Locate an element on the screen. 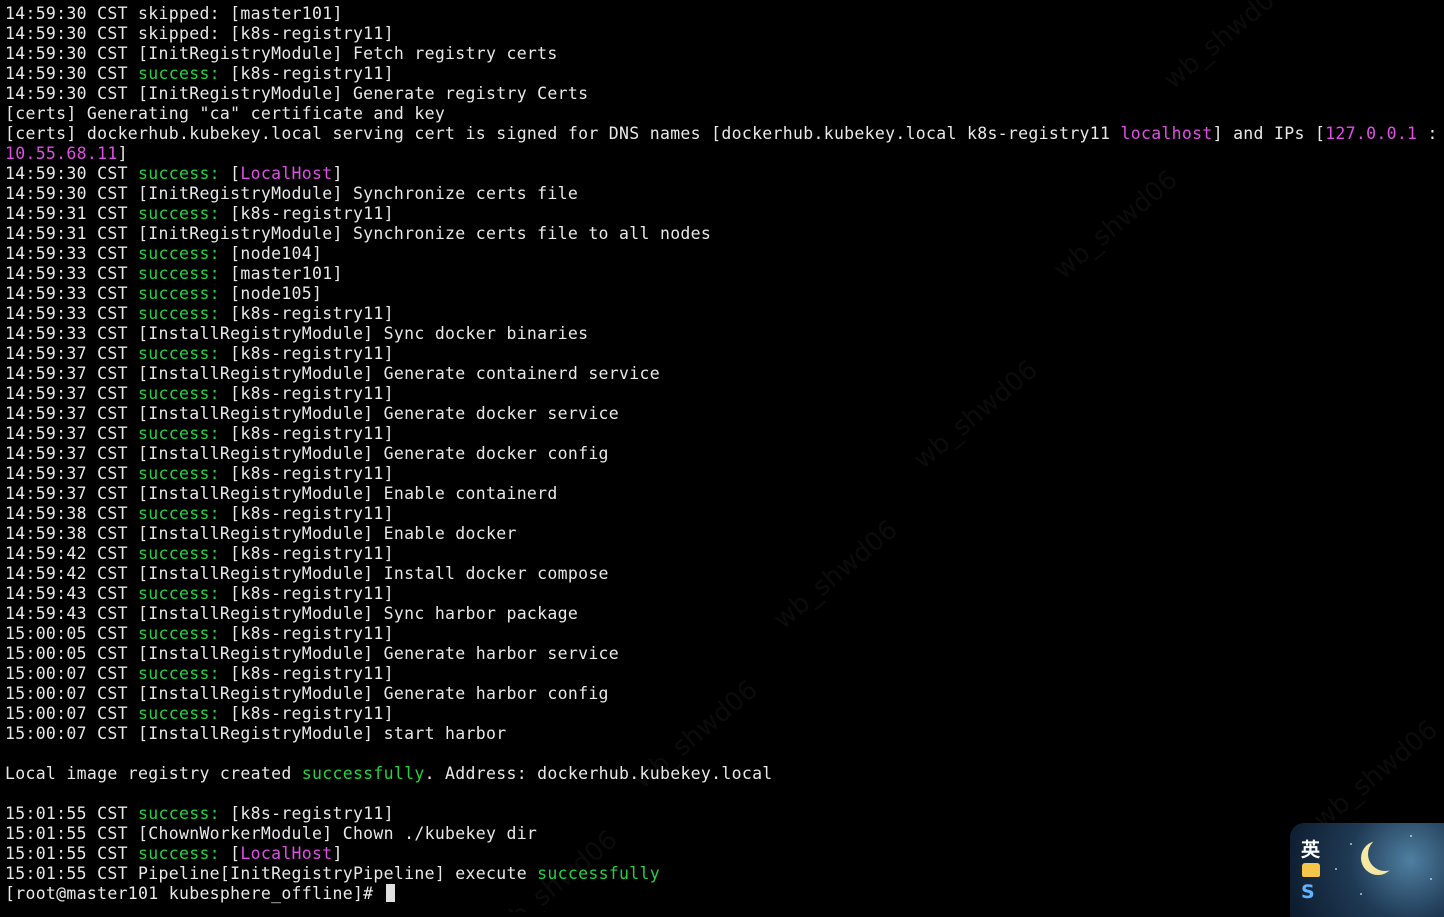  terminal-line: 14:59:43 CST success: [k8s-registry11] is located at coordinates (722, 594).